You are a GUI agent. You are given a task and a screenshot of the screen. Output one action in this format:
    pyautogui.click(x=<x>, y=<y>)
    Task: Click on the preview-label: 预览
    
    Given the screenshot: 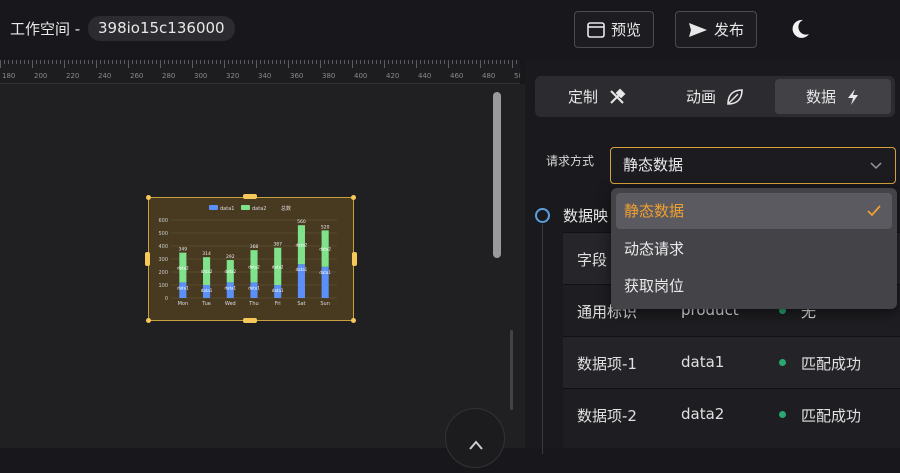 What is the action you would take?
    pyautogui.click(x=626, y=30)
    